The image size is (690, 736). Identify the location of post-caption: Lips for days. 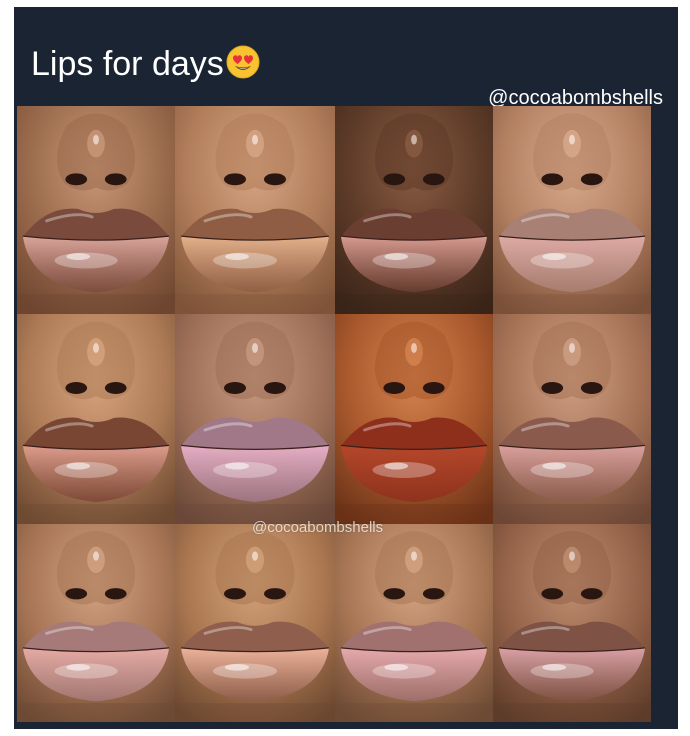
(145, 64).